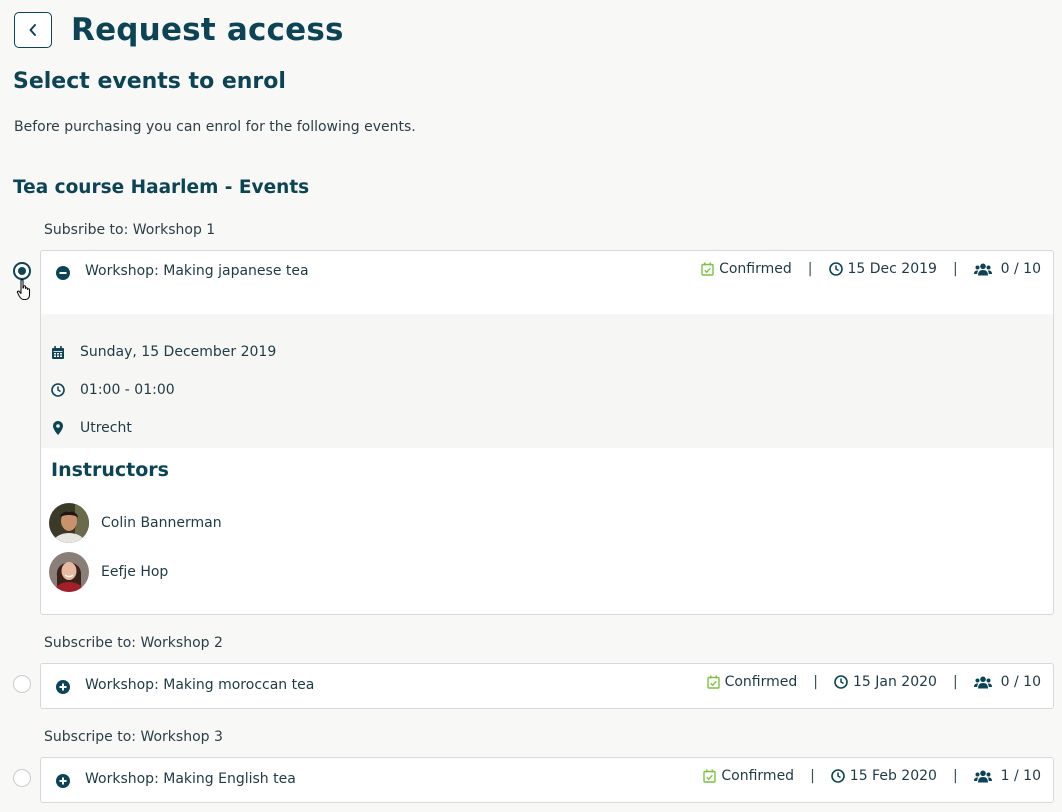  What do you see at coordinates (893, 776) in the screenshot?
I see `event-date: 15 Feb 2020` at bounding box center [893, 776].